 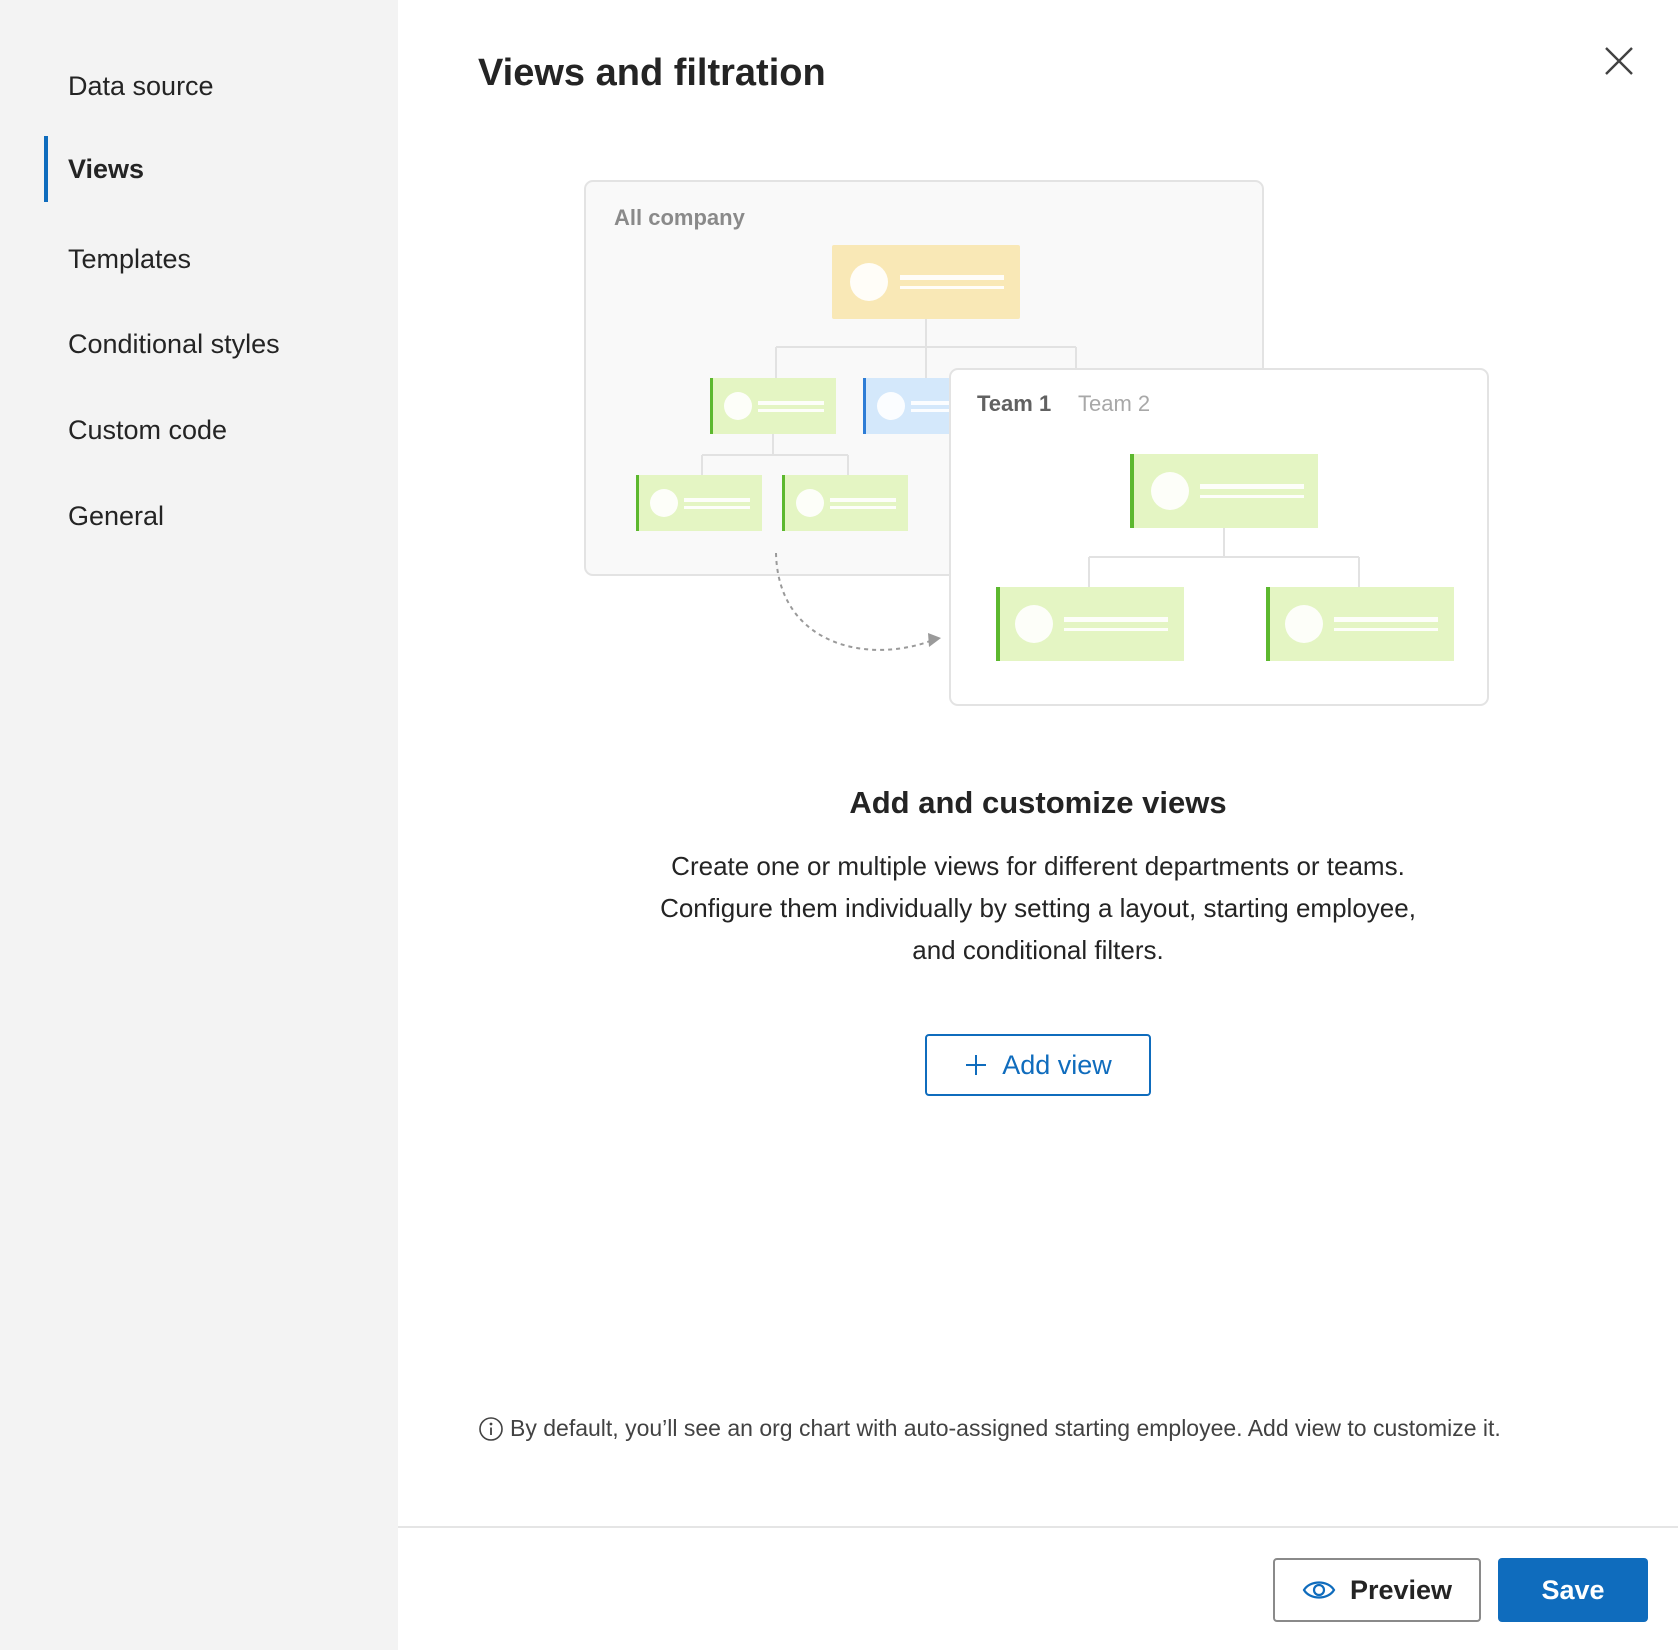 I want to click on eye-icon, so click(x=1319, y=1590).